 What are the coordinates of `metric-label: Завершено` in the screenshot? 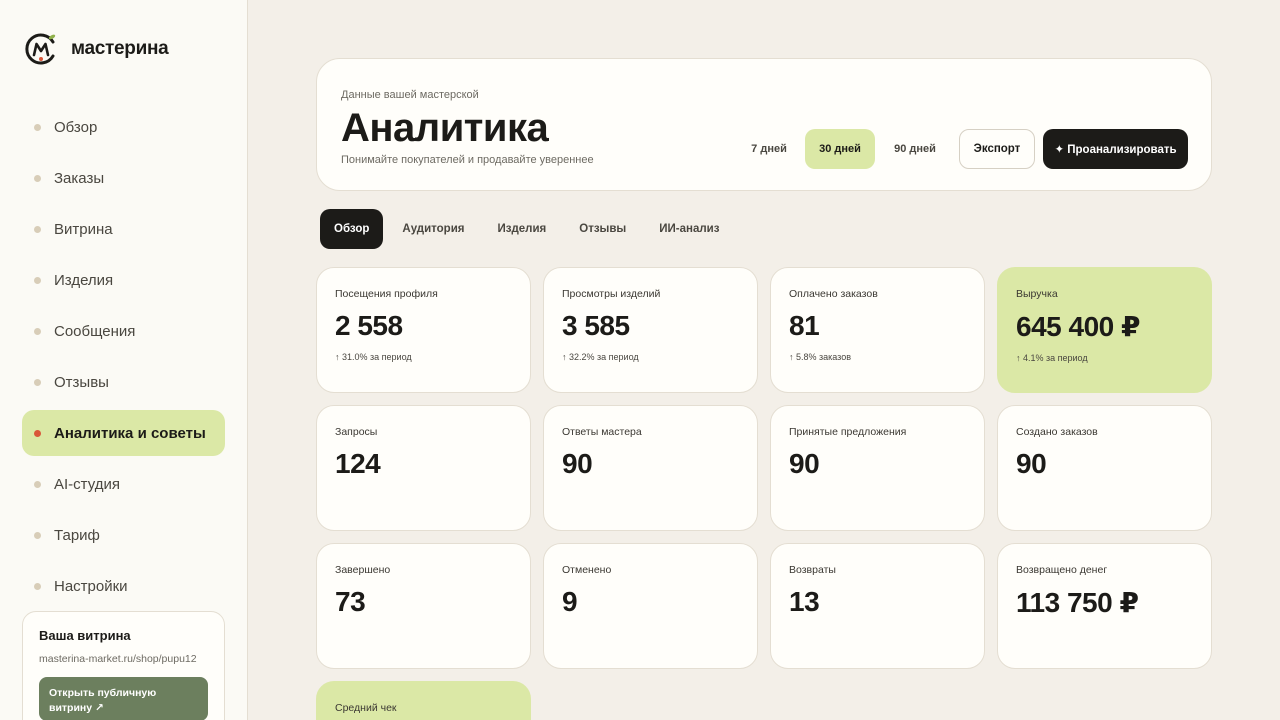 It's located at (363, 570).